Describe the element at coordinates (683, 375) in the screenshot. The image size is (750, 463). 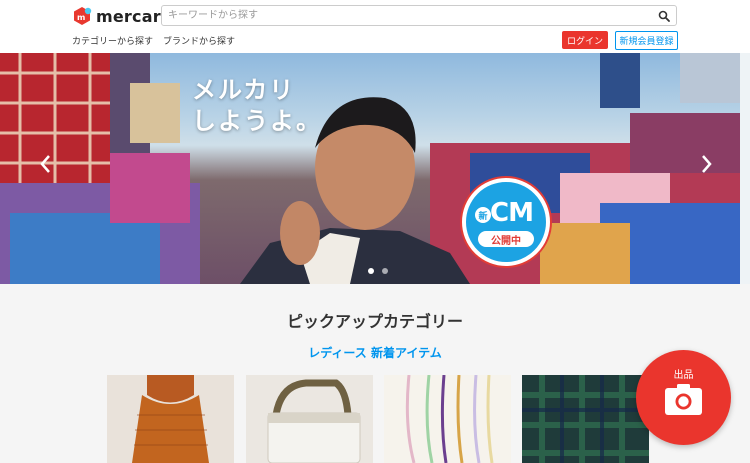
I see `sell-button-label: 出品` at that location.